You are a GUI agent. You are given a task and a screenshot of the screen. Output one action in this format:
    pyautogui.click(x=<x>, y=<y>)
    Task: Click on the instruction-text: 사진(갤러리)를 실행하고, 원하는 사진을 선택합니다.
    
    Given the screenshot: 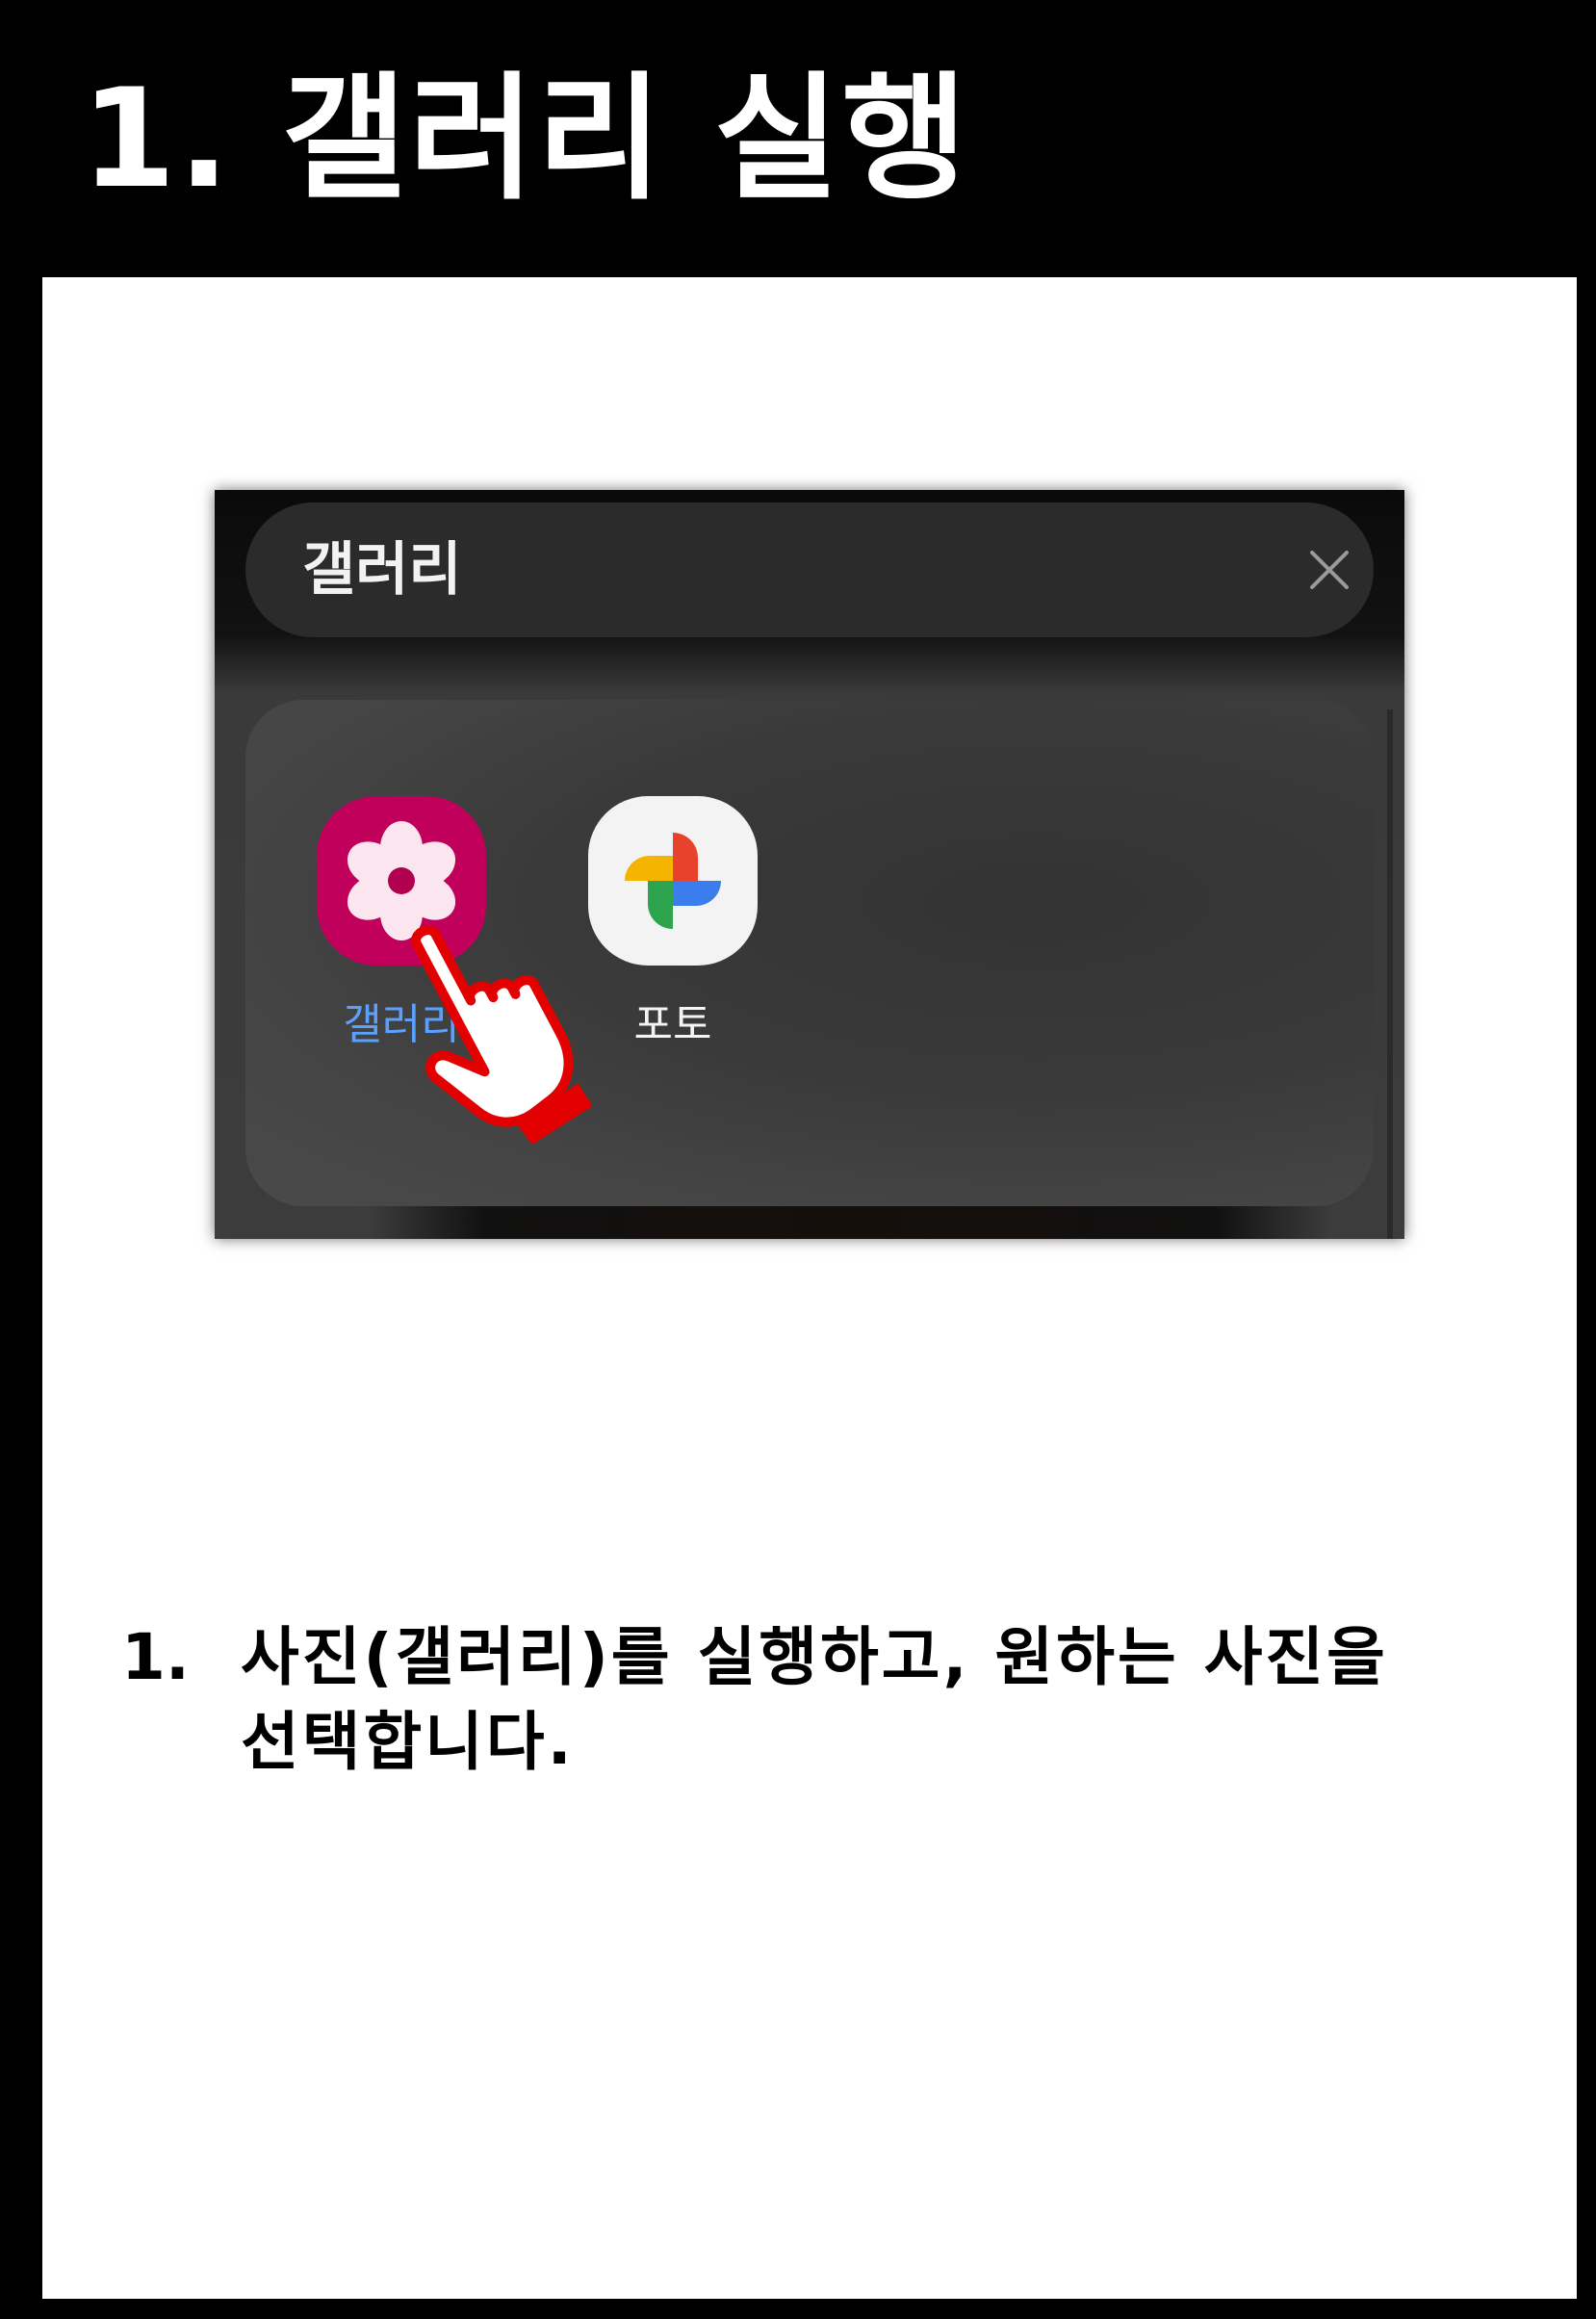 What is the action you would take?
    pyautogui.click(x=814, y=1699)
    